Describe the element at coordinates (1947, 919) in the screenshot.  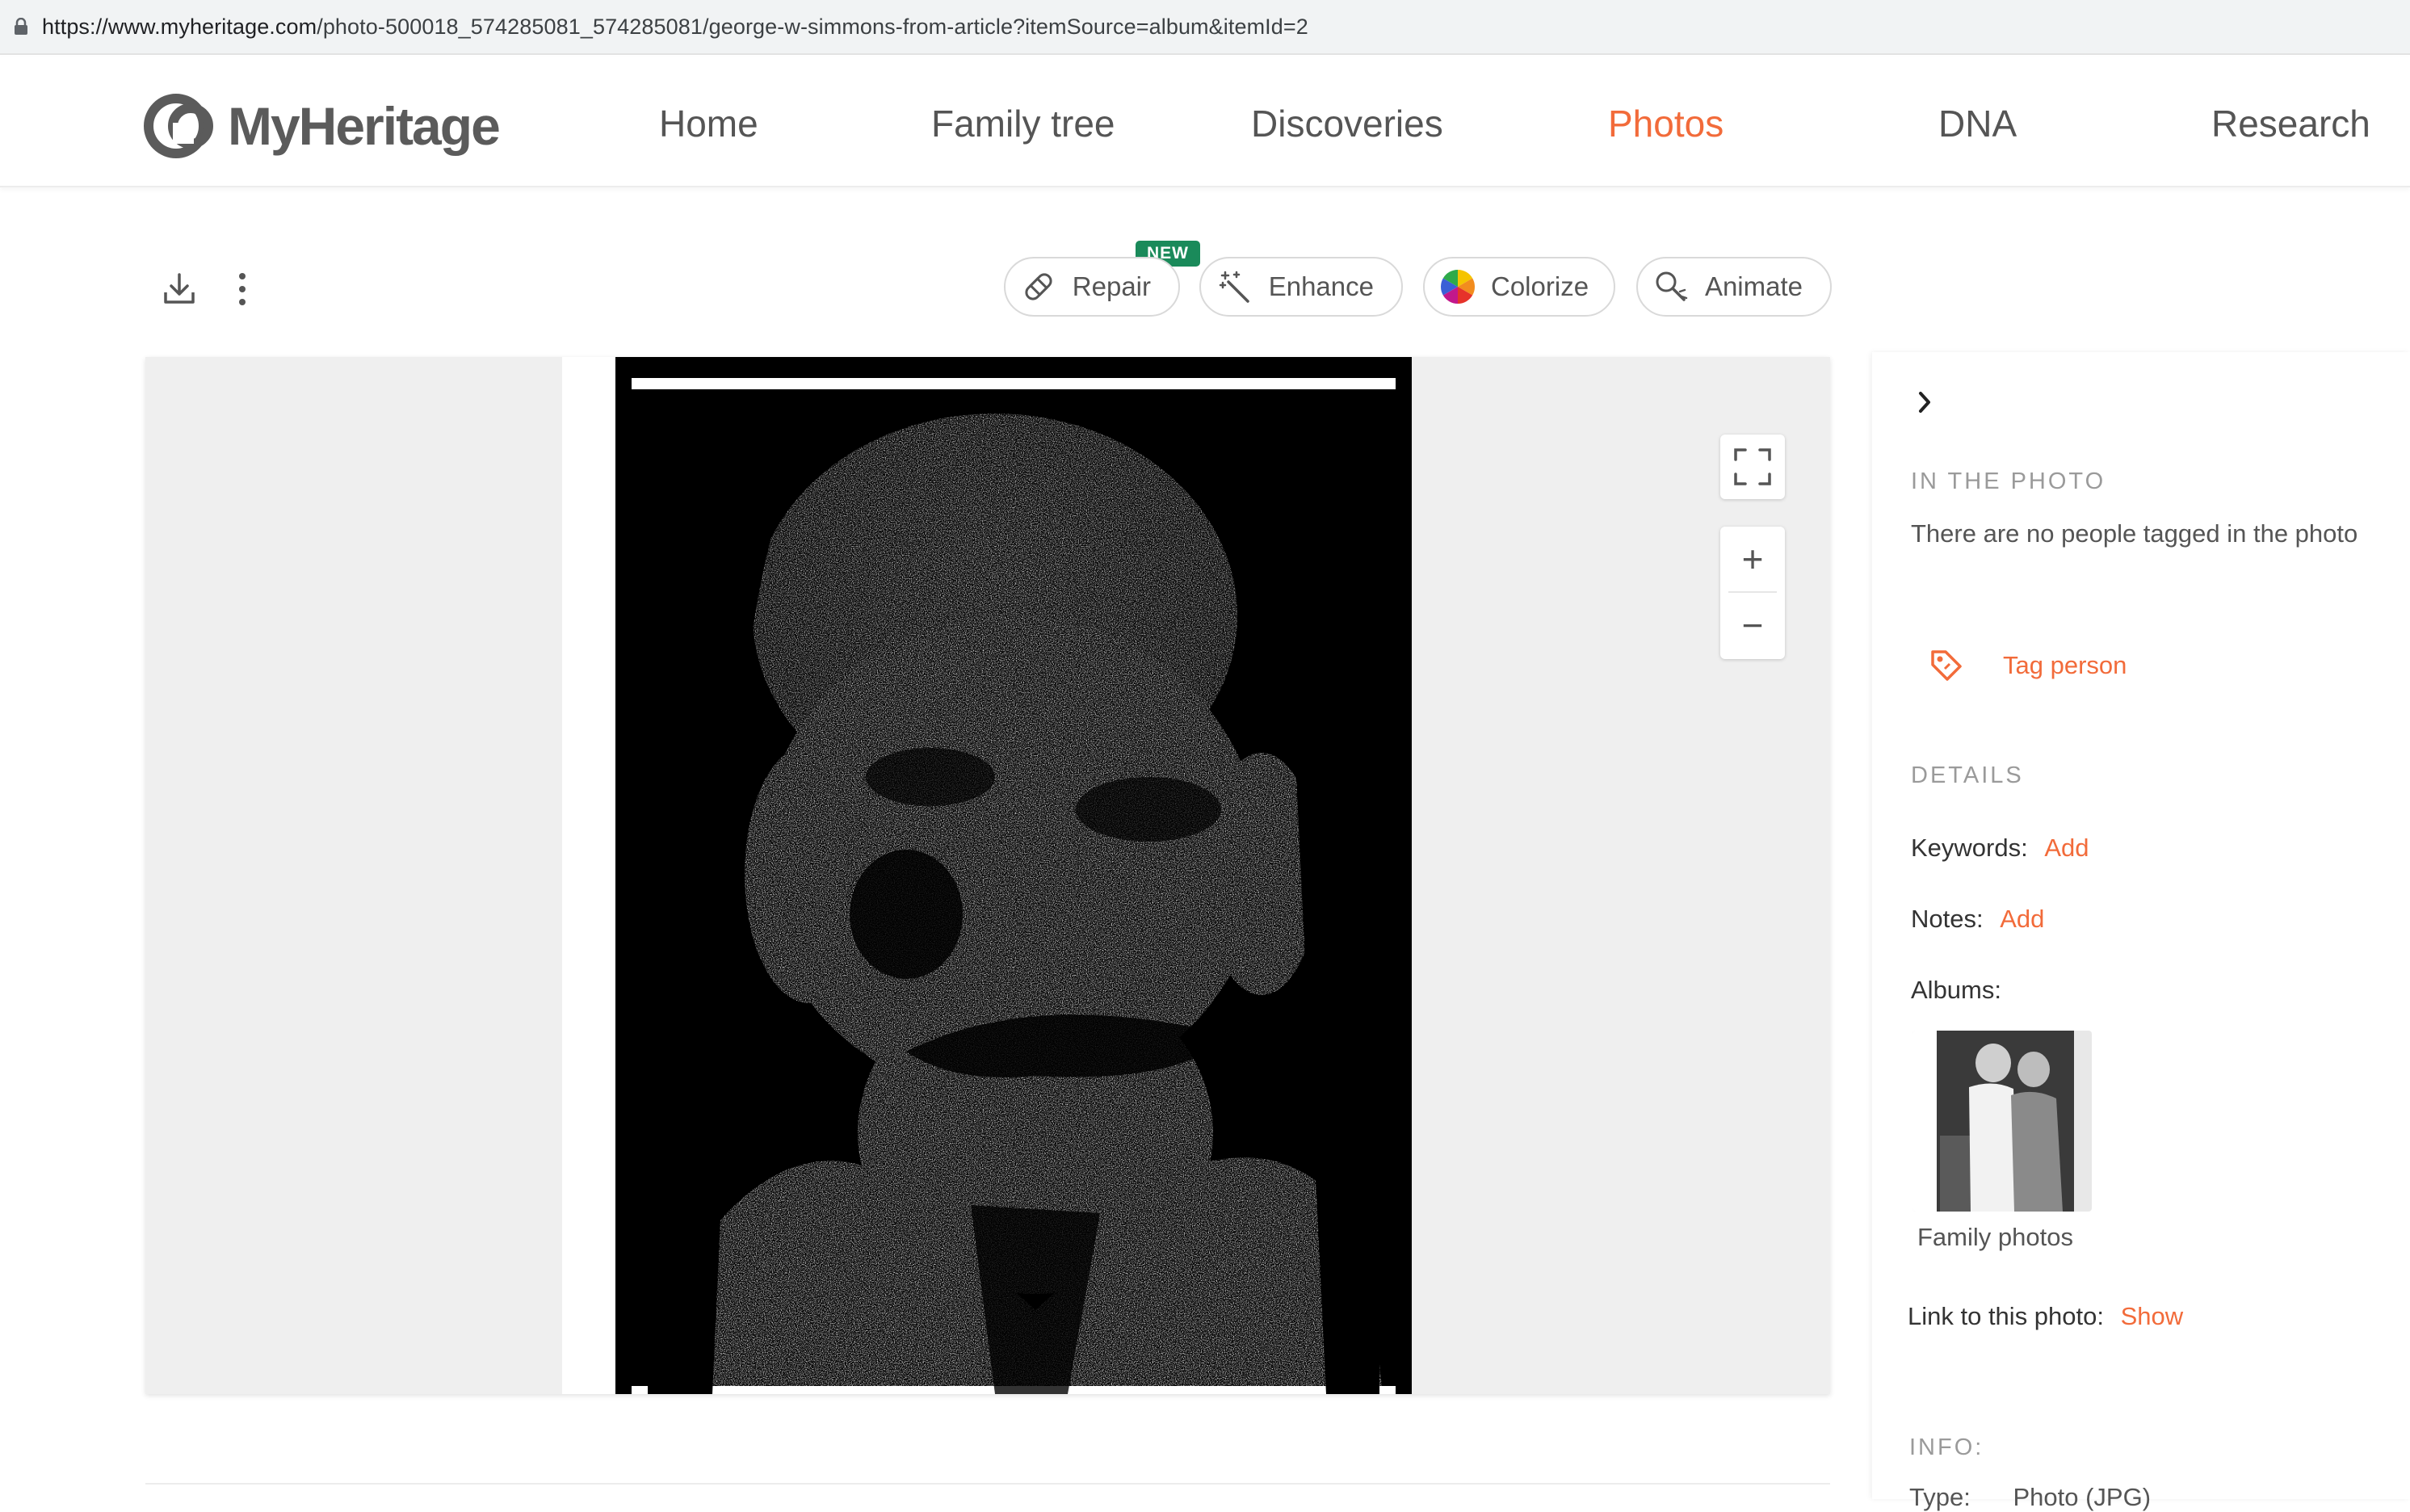
I see `notes-label: Notes:` at that location.